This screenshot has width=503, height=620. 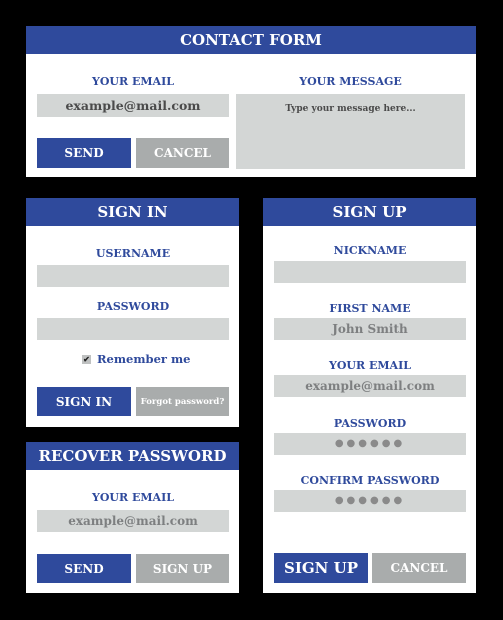 What do you see at coordinates (182, 401) in the screenshot?
I see `forgot-password-button: Forgot password?` at bounding box center [182, 401].